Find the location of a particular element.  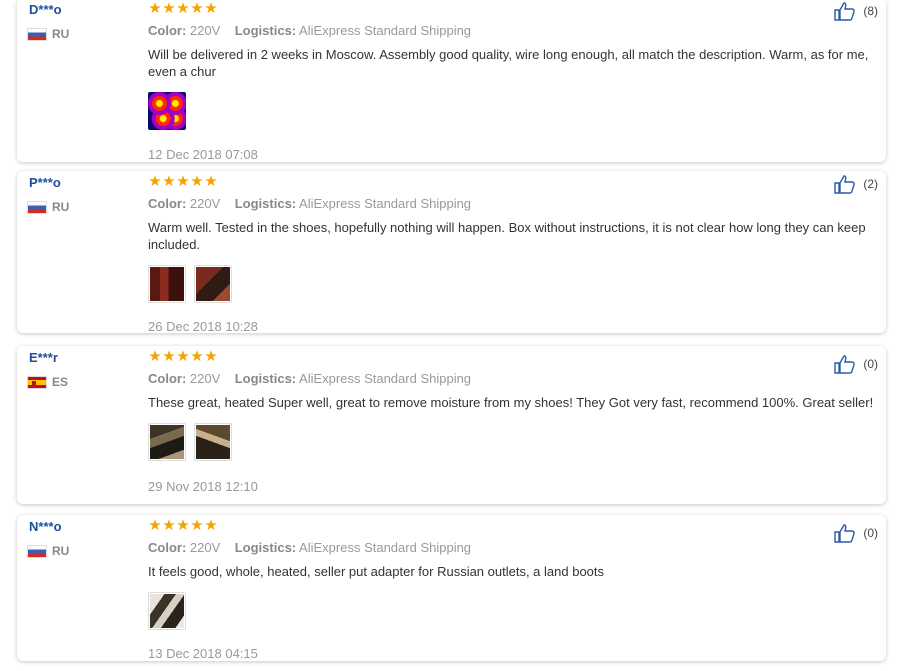

review-date: 26 Dec 2018 10:28 is located at coordinates (203, 326).